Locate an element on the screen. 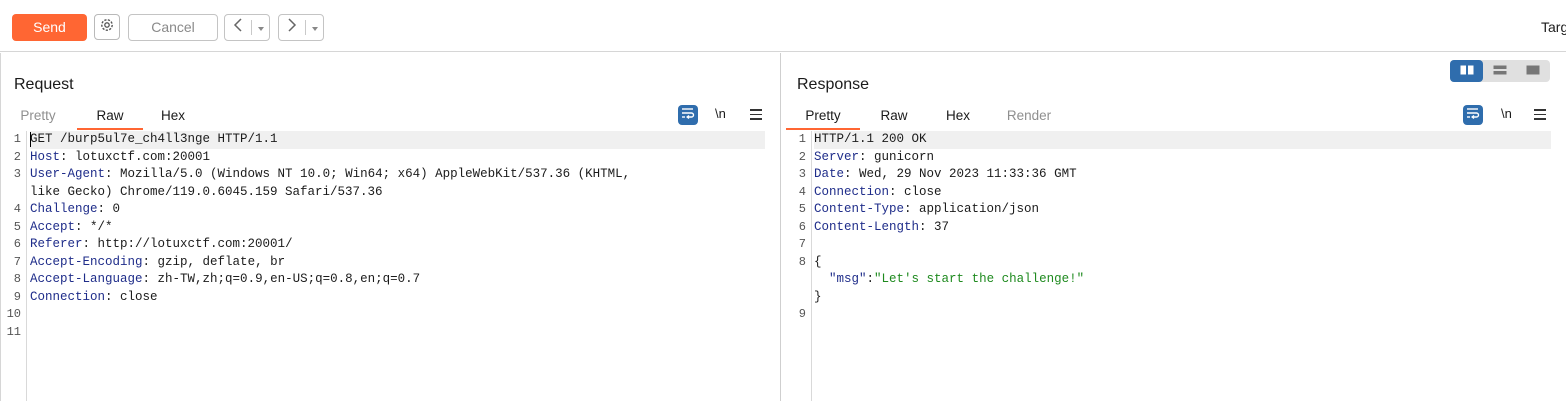 The height and width of the screenshot is (401, 1566). header-line: Accept: */* is located at coordinates (71, 226).